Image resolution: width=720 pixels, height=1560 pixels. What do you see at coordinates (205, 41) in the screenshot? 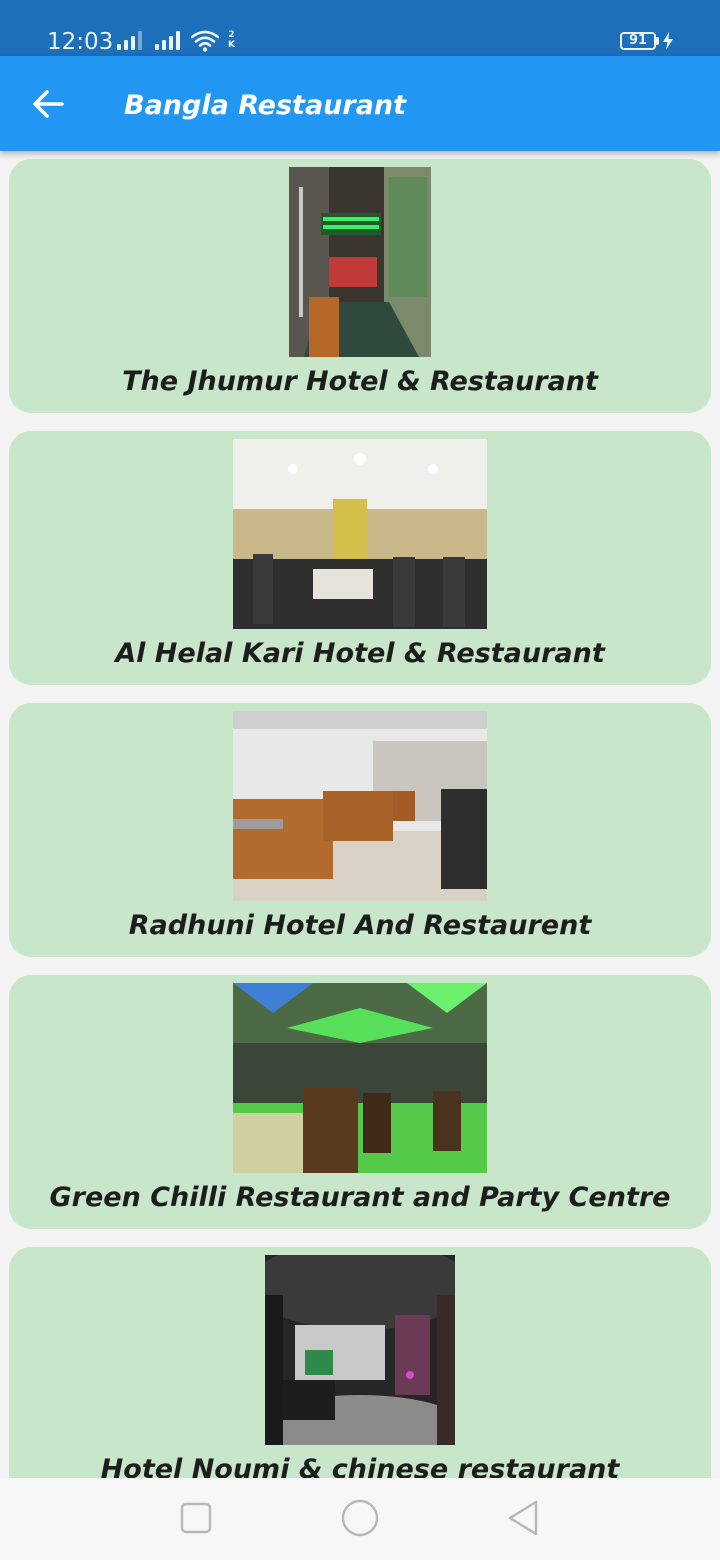
I see `wifi-icon` at bounding box center [205, 41].